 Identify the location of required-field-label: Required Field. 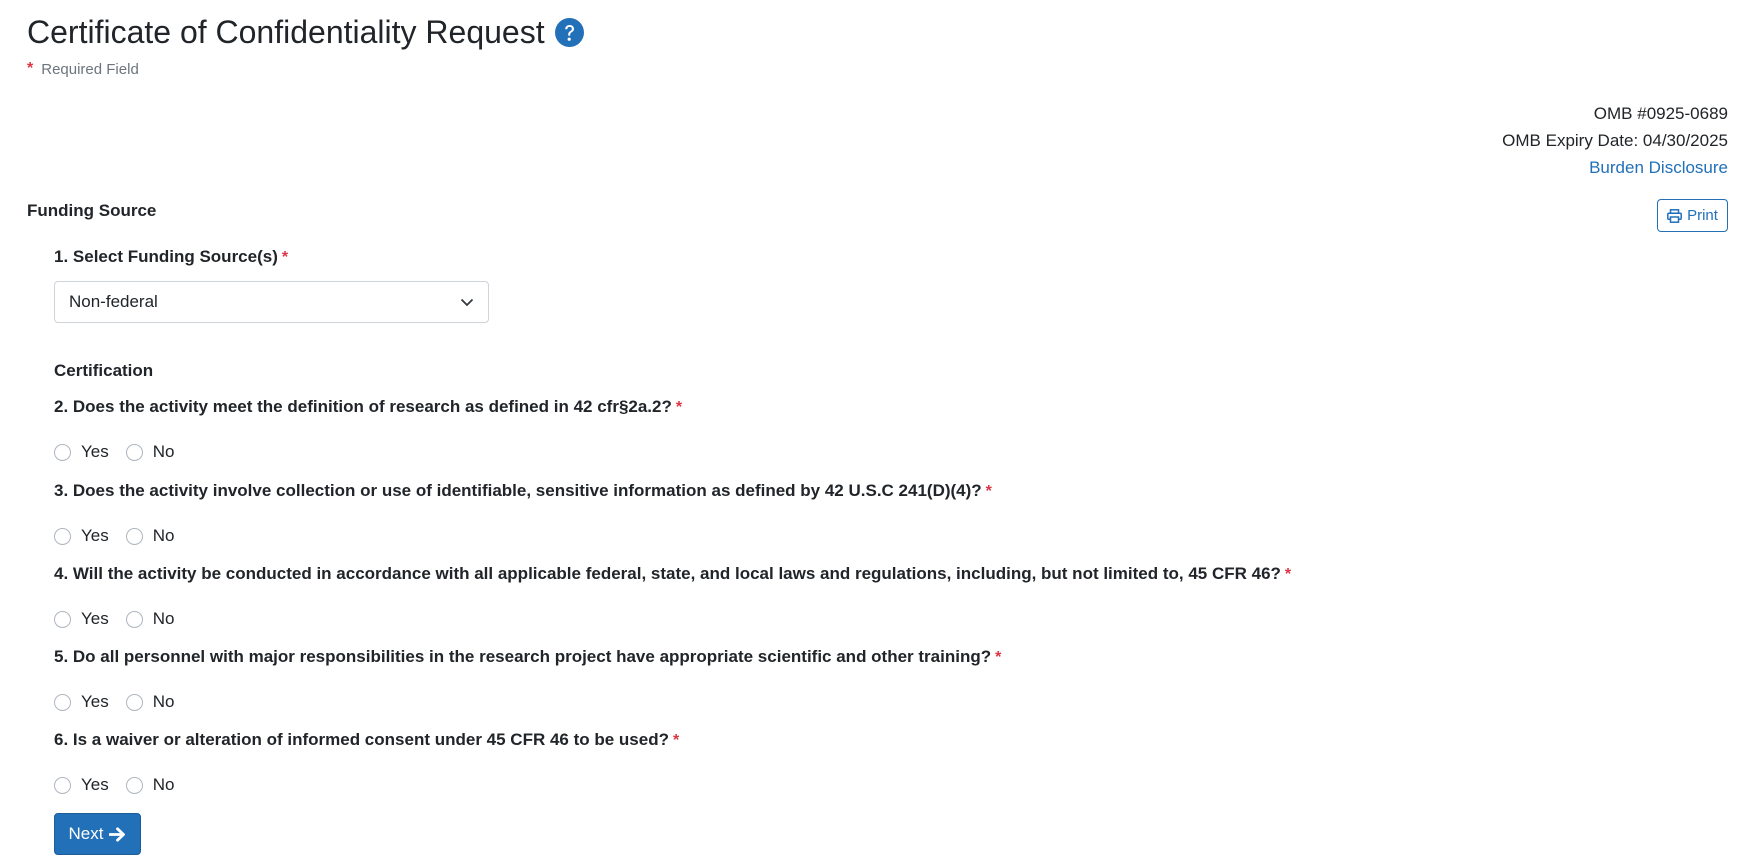
(90, 69).